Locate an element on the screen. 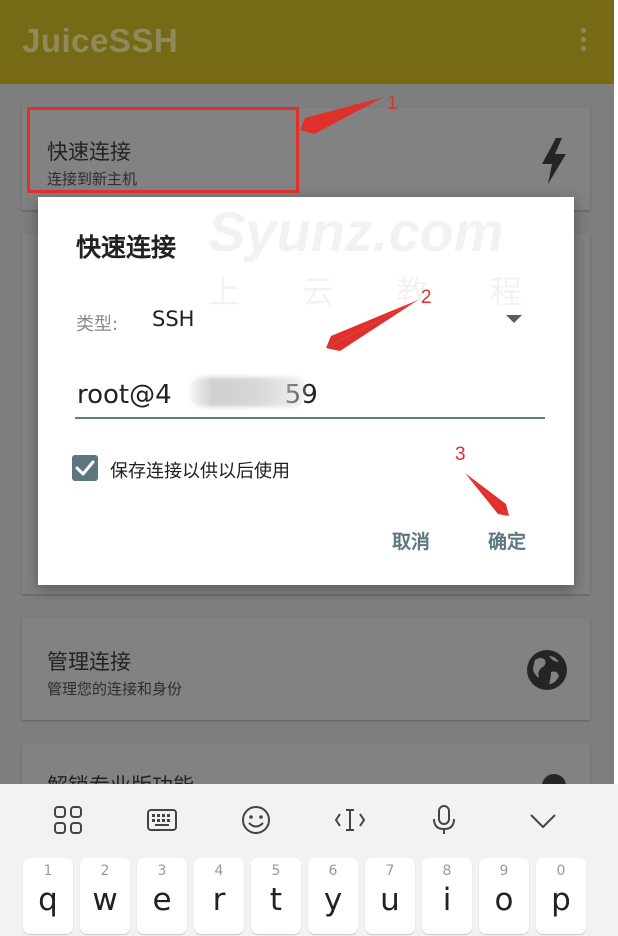 The height and width of the screenshot is (936, 618). host-input: root@459 is located at coordinates (310, 396).